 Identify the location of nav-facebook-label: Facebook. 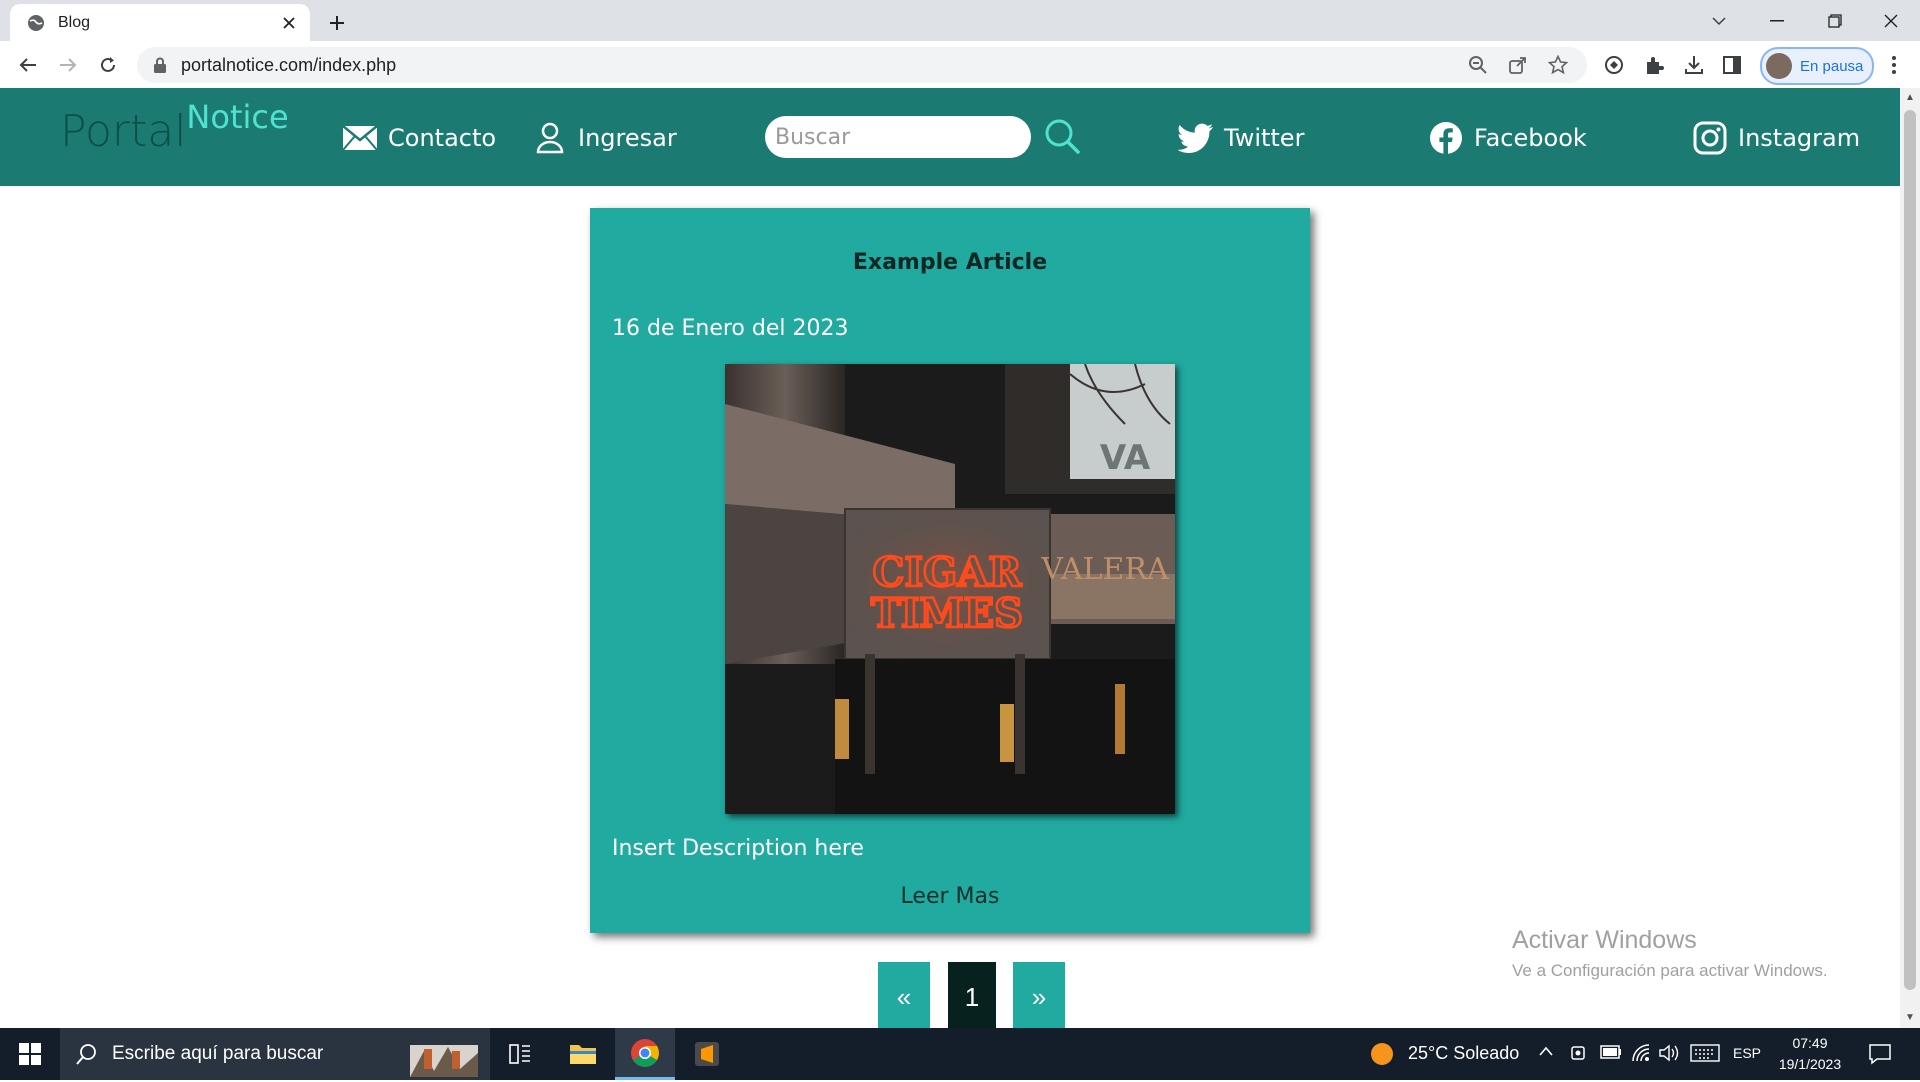
(1530, 138).